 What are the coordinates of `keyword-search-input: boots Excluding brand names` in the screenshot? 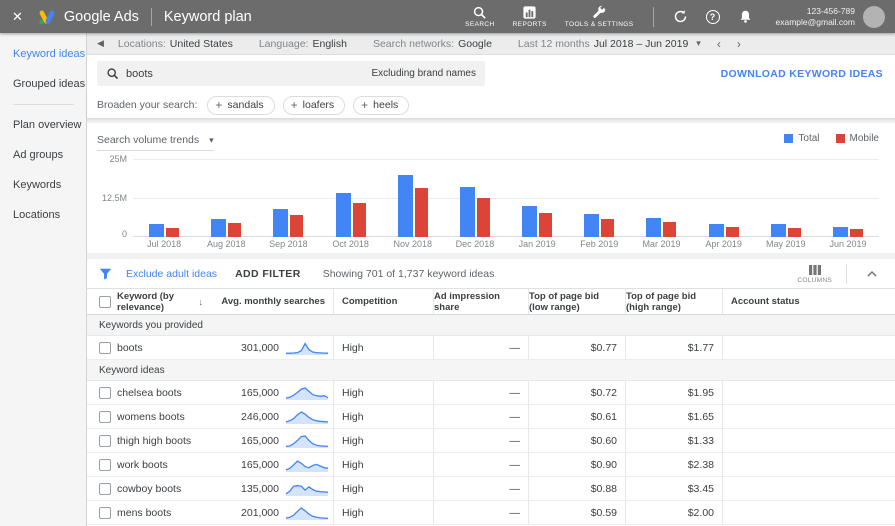 It's located at (291, 73).